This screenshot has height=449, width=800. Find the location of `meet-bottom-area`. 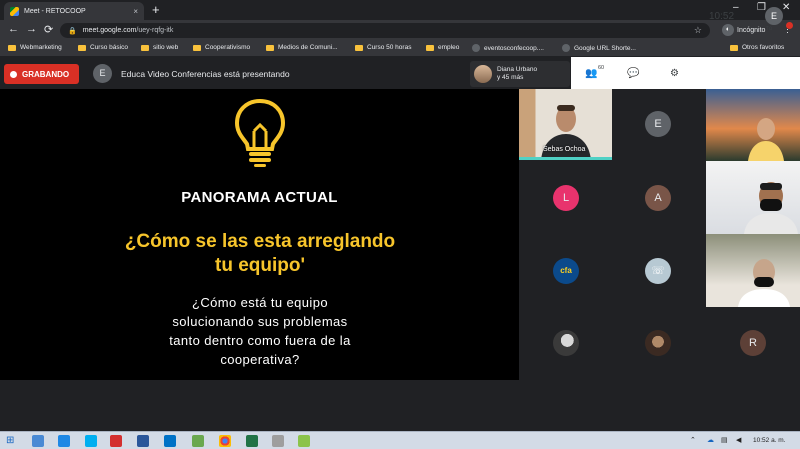

meet-bottom-area is located at coordinates (400, 405).